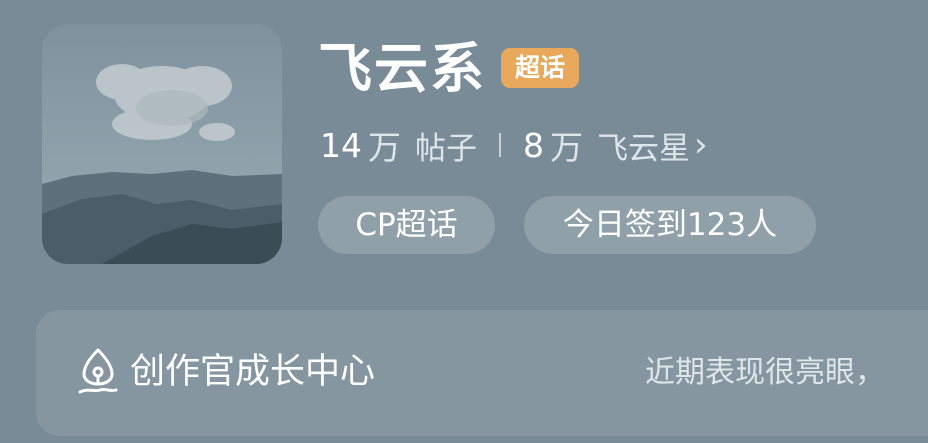  What do you see at coordinates (670, 225) in the screenshot?
I see `checkin-count-chip: 今日签到123人` at bounding box center [670, 225].